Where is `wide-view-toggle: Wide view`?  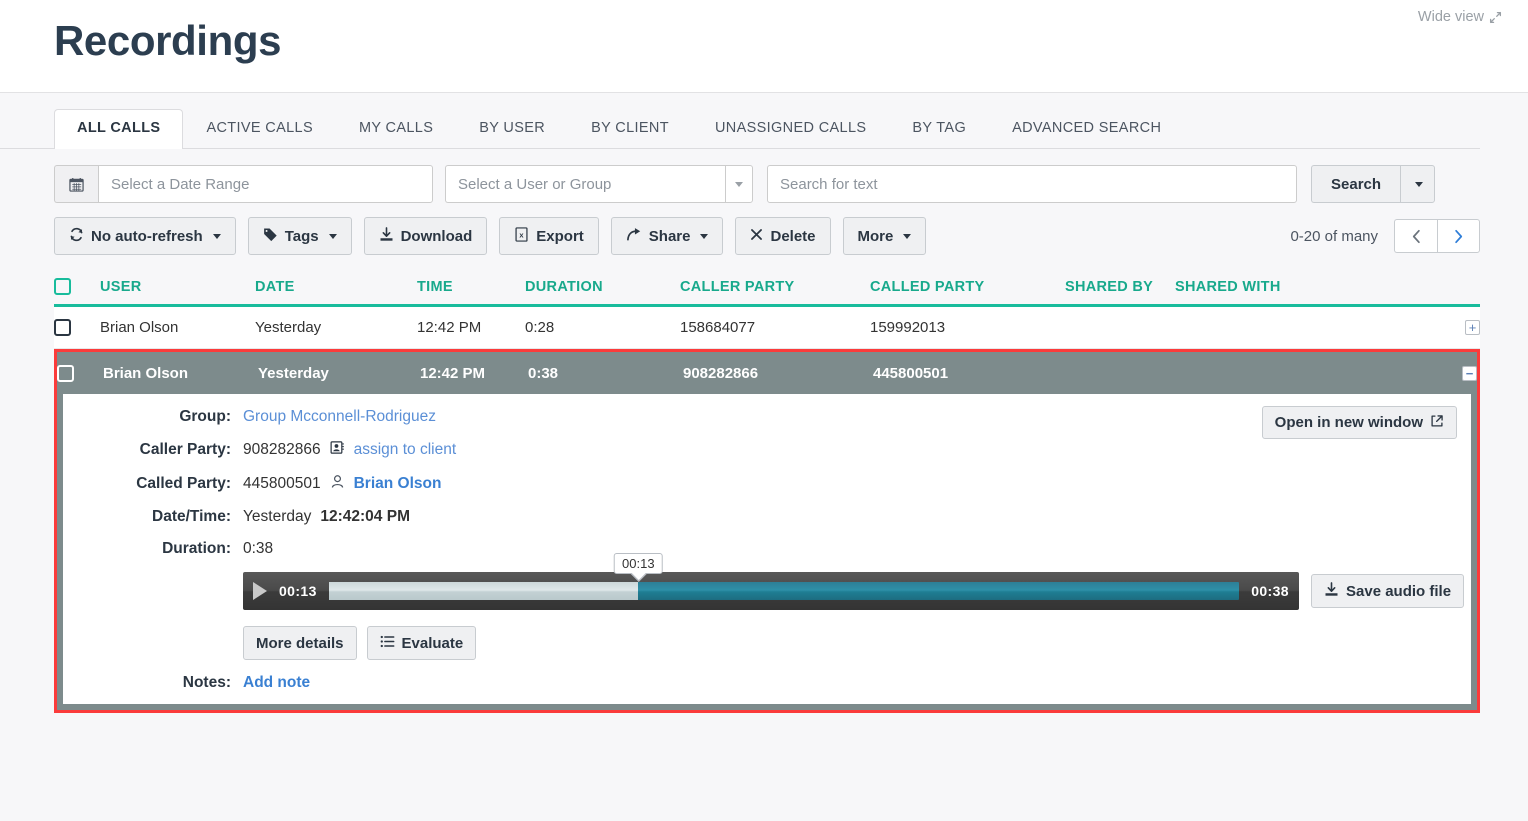
wide-view-toggle: Wide view is located at coordinates (1460, 17).